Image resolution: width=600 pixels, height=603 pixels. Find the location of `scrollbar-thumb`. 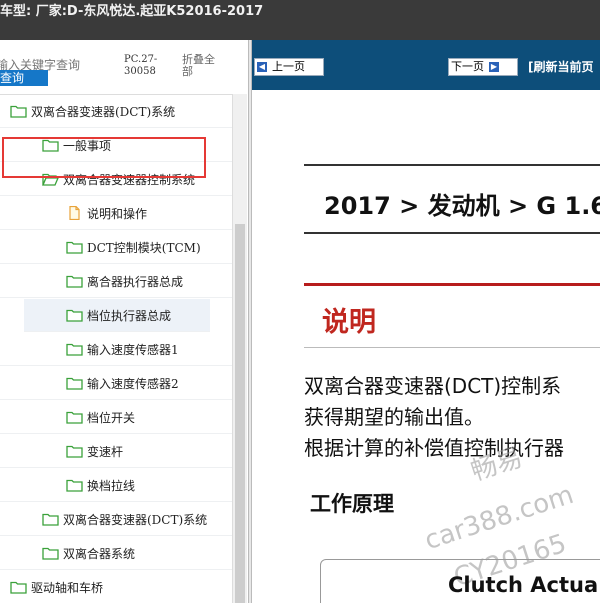

scrollbar-thumb is located at coordinates (240, 413).